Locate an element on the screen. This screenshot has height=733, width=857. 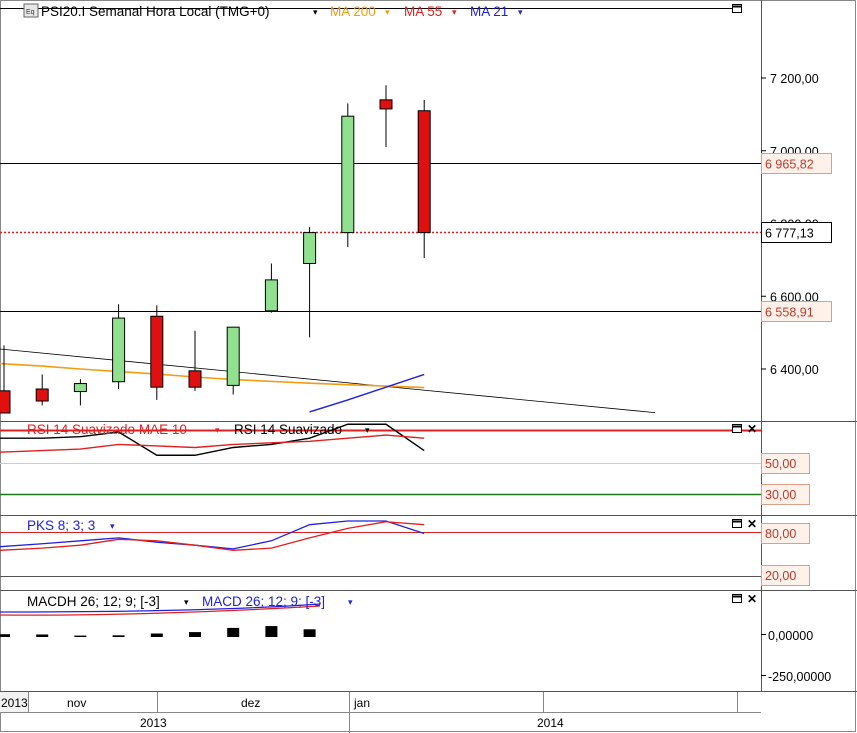
legend-rsi: RSI 14 Suavizado is located at coordinates (288, 429).